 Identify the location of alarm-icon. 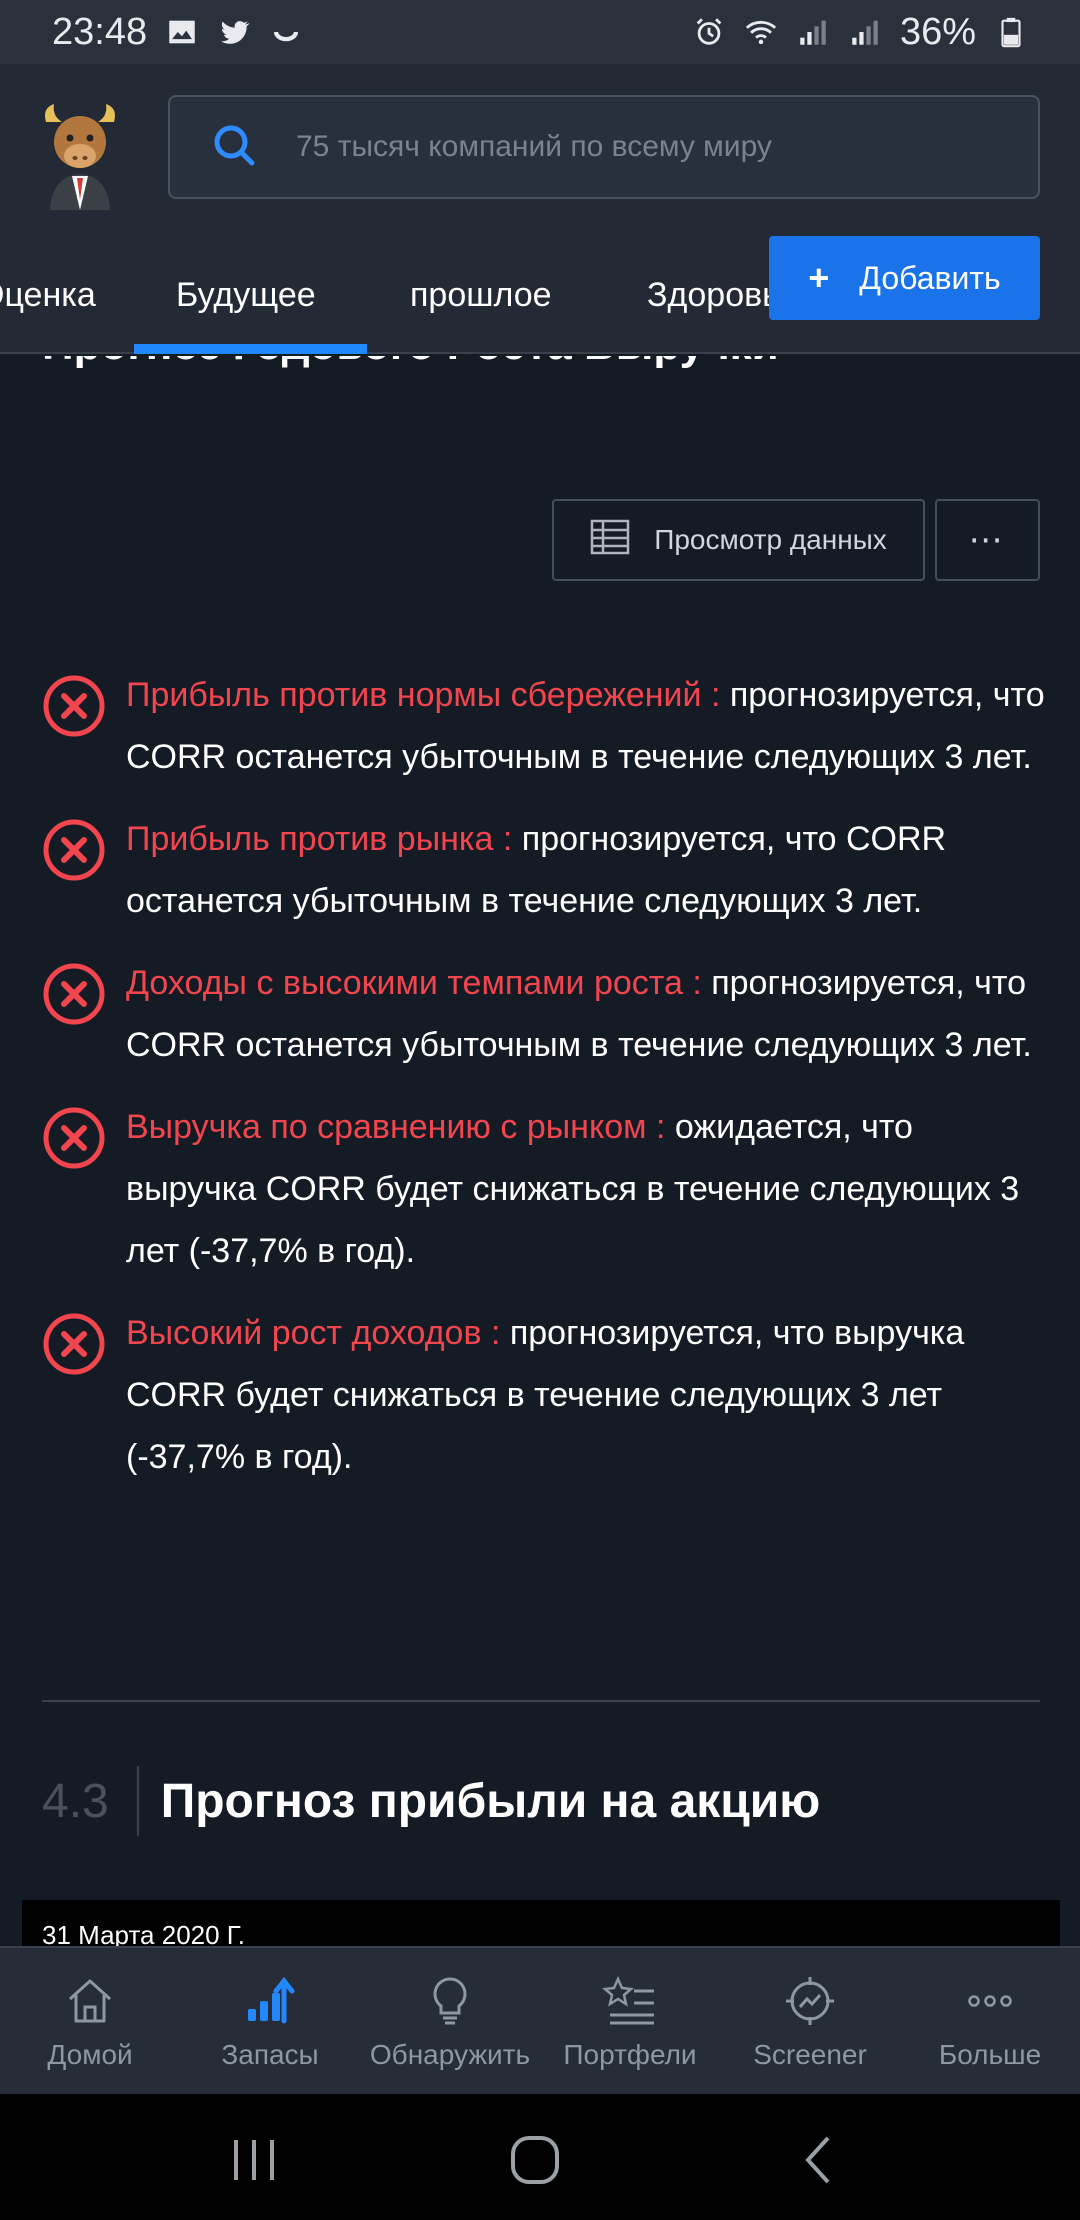
(709, 32).